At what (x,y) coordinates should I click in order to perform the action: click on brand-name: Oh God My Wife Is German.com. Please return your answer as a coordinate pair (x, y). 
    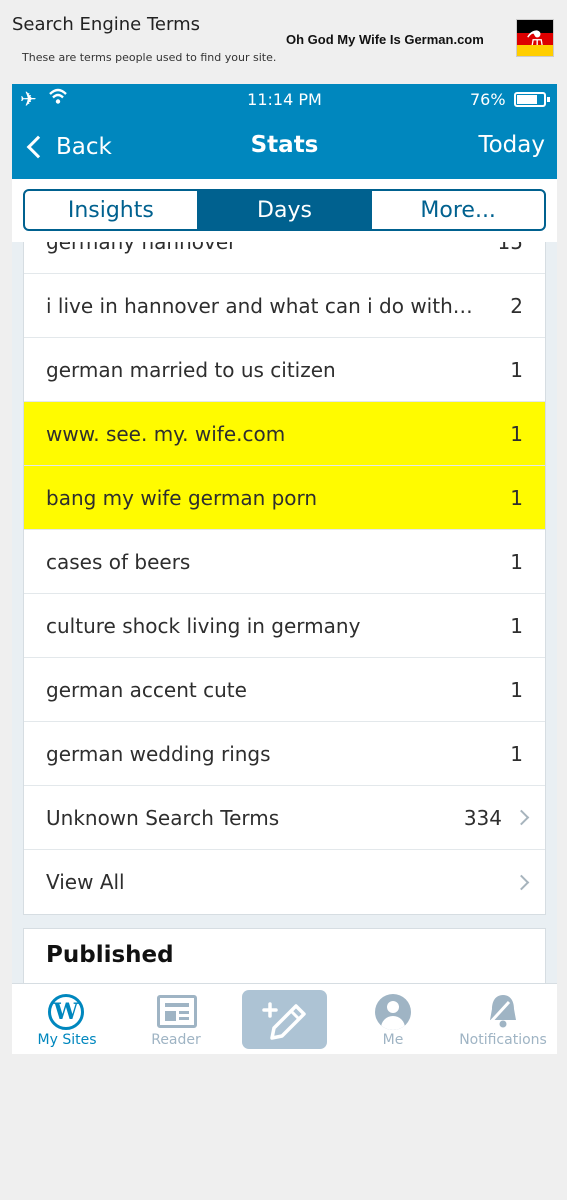
    Looking at the image, I should click on (385, 39).